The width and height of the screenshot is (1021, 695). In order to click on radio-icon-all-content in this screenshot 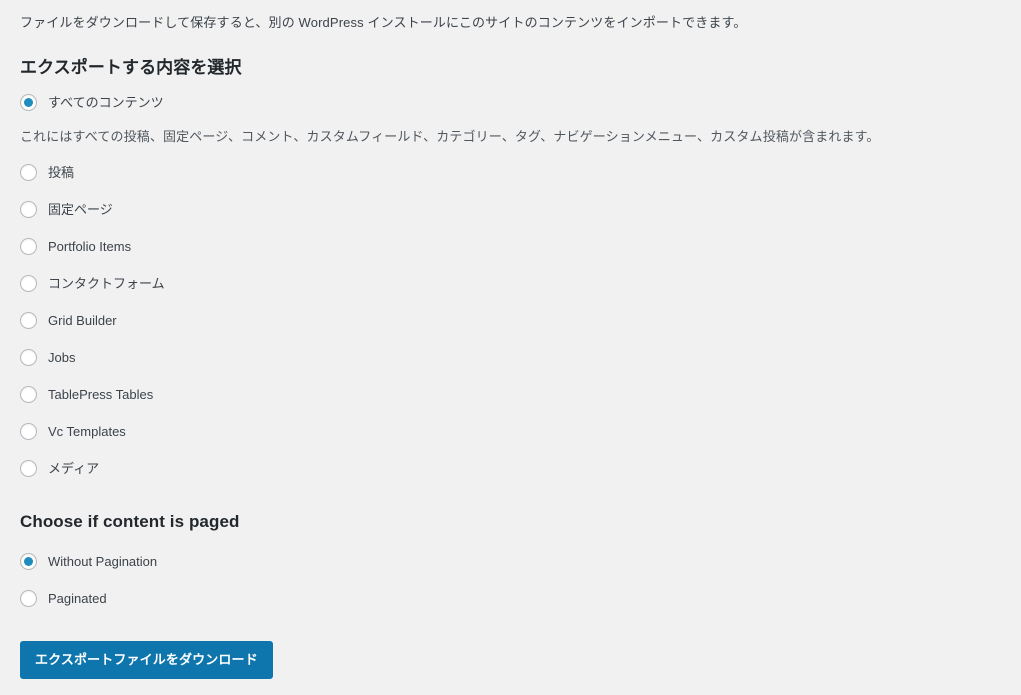, I will do `click(28, 103)`.